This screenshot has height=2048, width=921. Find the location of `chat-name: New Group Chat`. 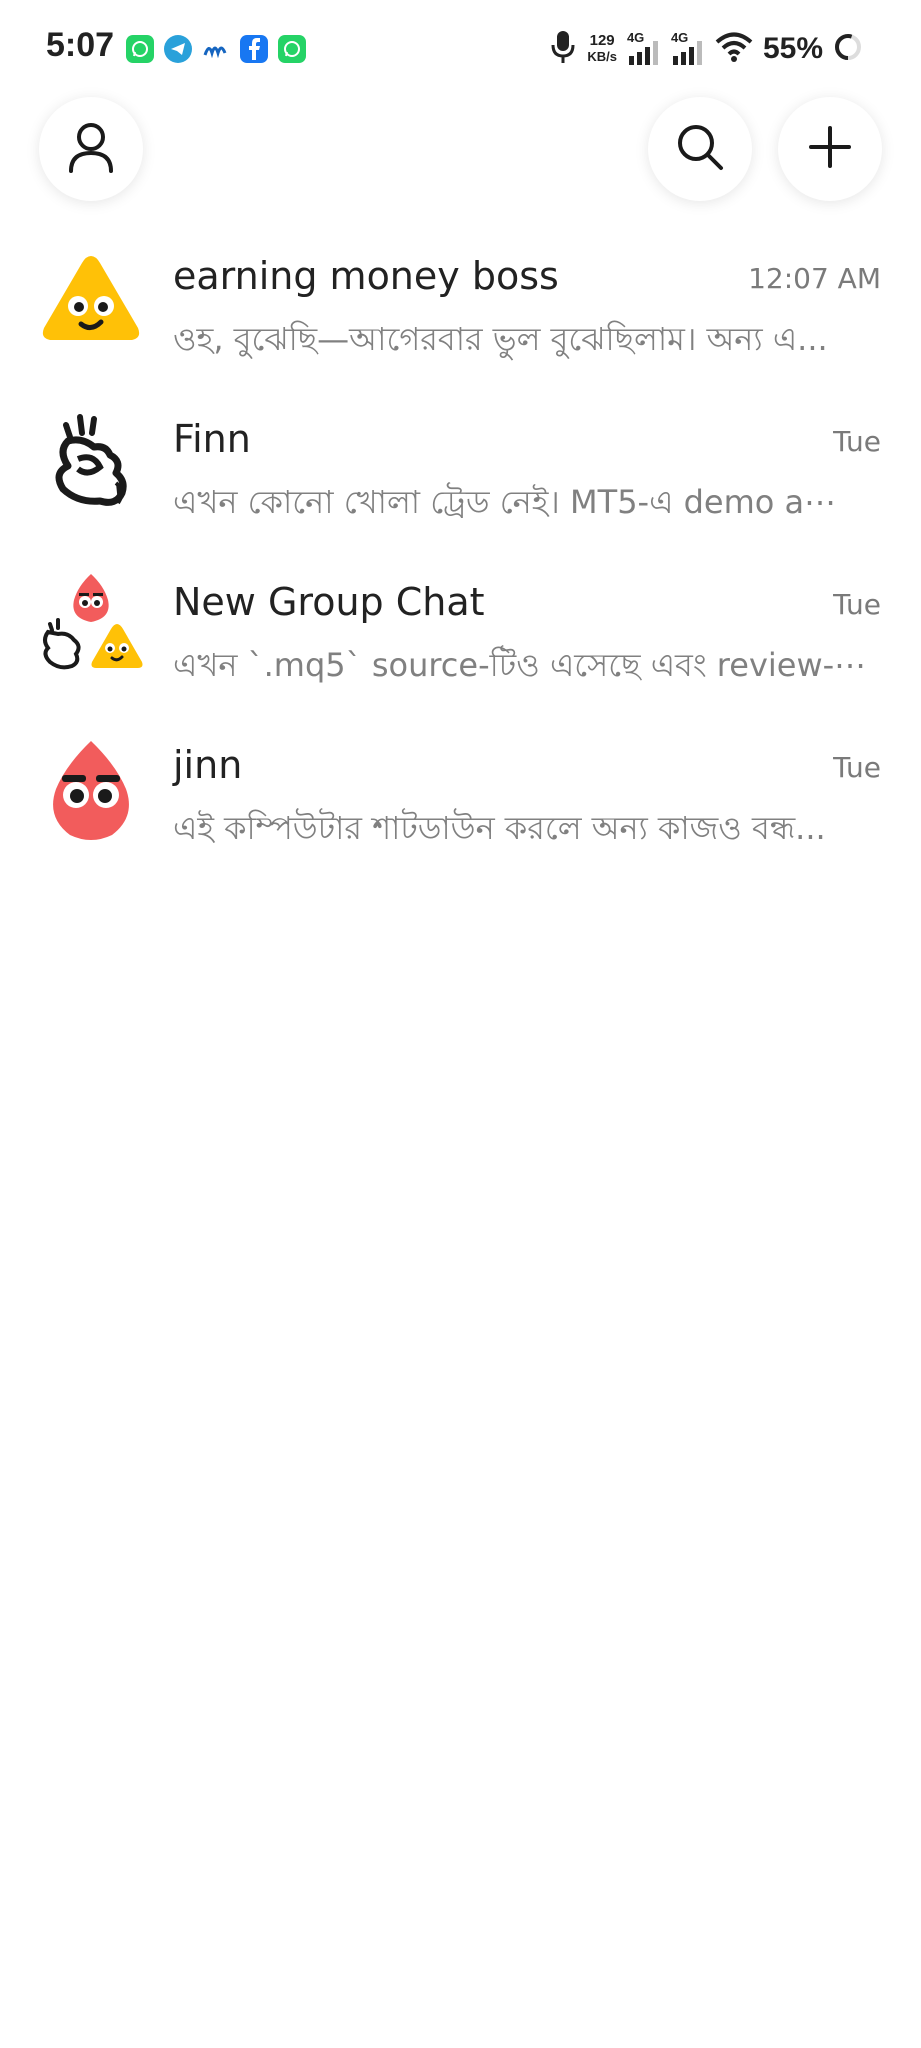

chat-name: New Group Chat is located at coordinates (329, 602).